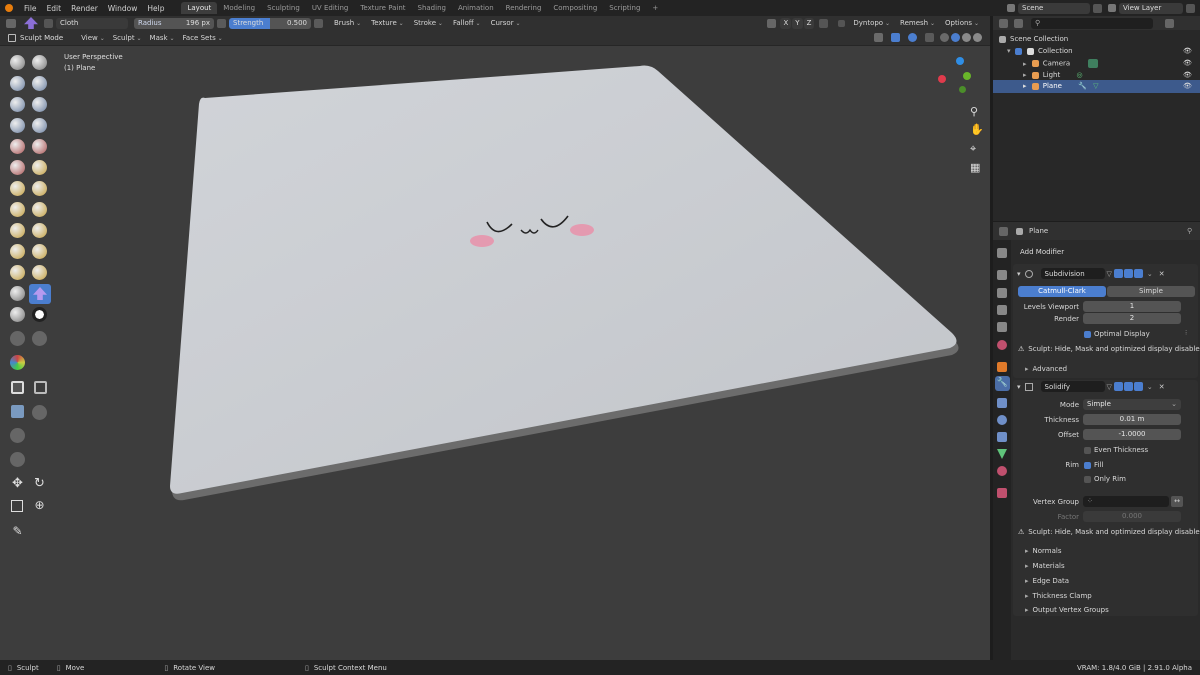 This screenshot has width=1200, height=675. I want to click on modifier-tab-icon: 🔧, so click(1002, 383).